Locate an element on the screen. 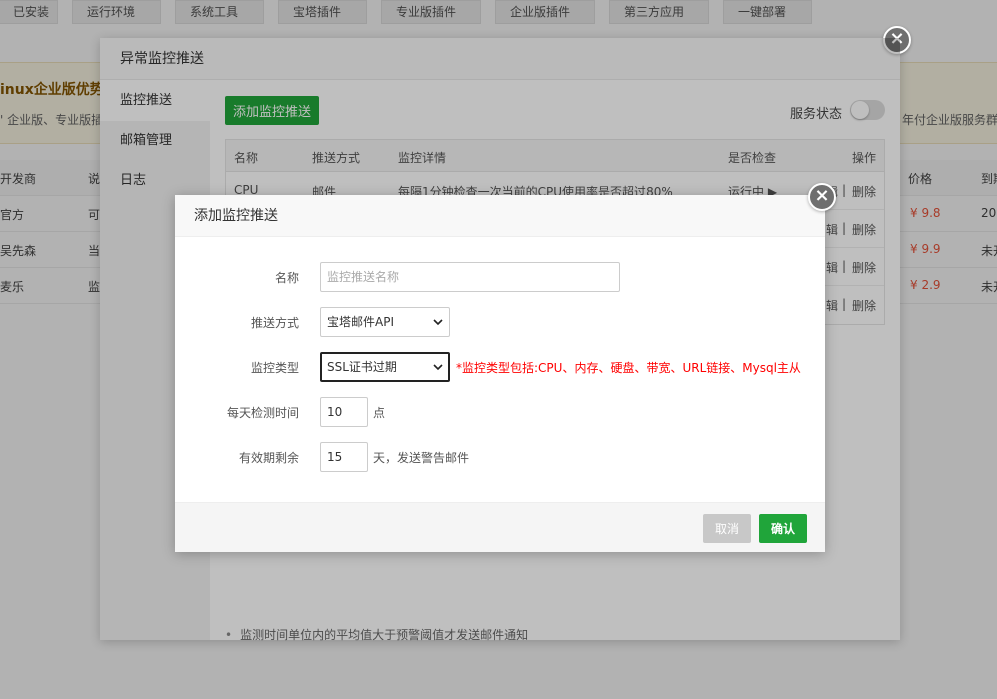  close-icon: × is located at coordinates (822, 197).